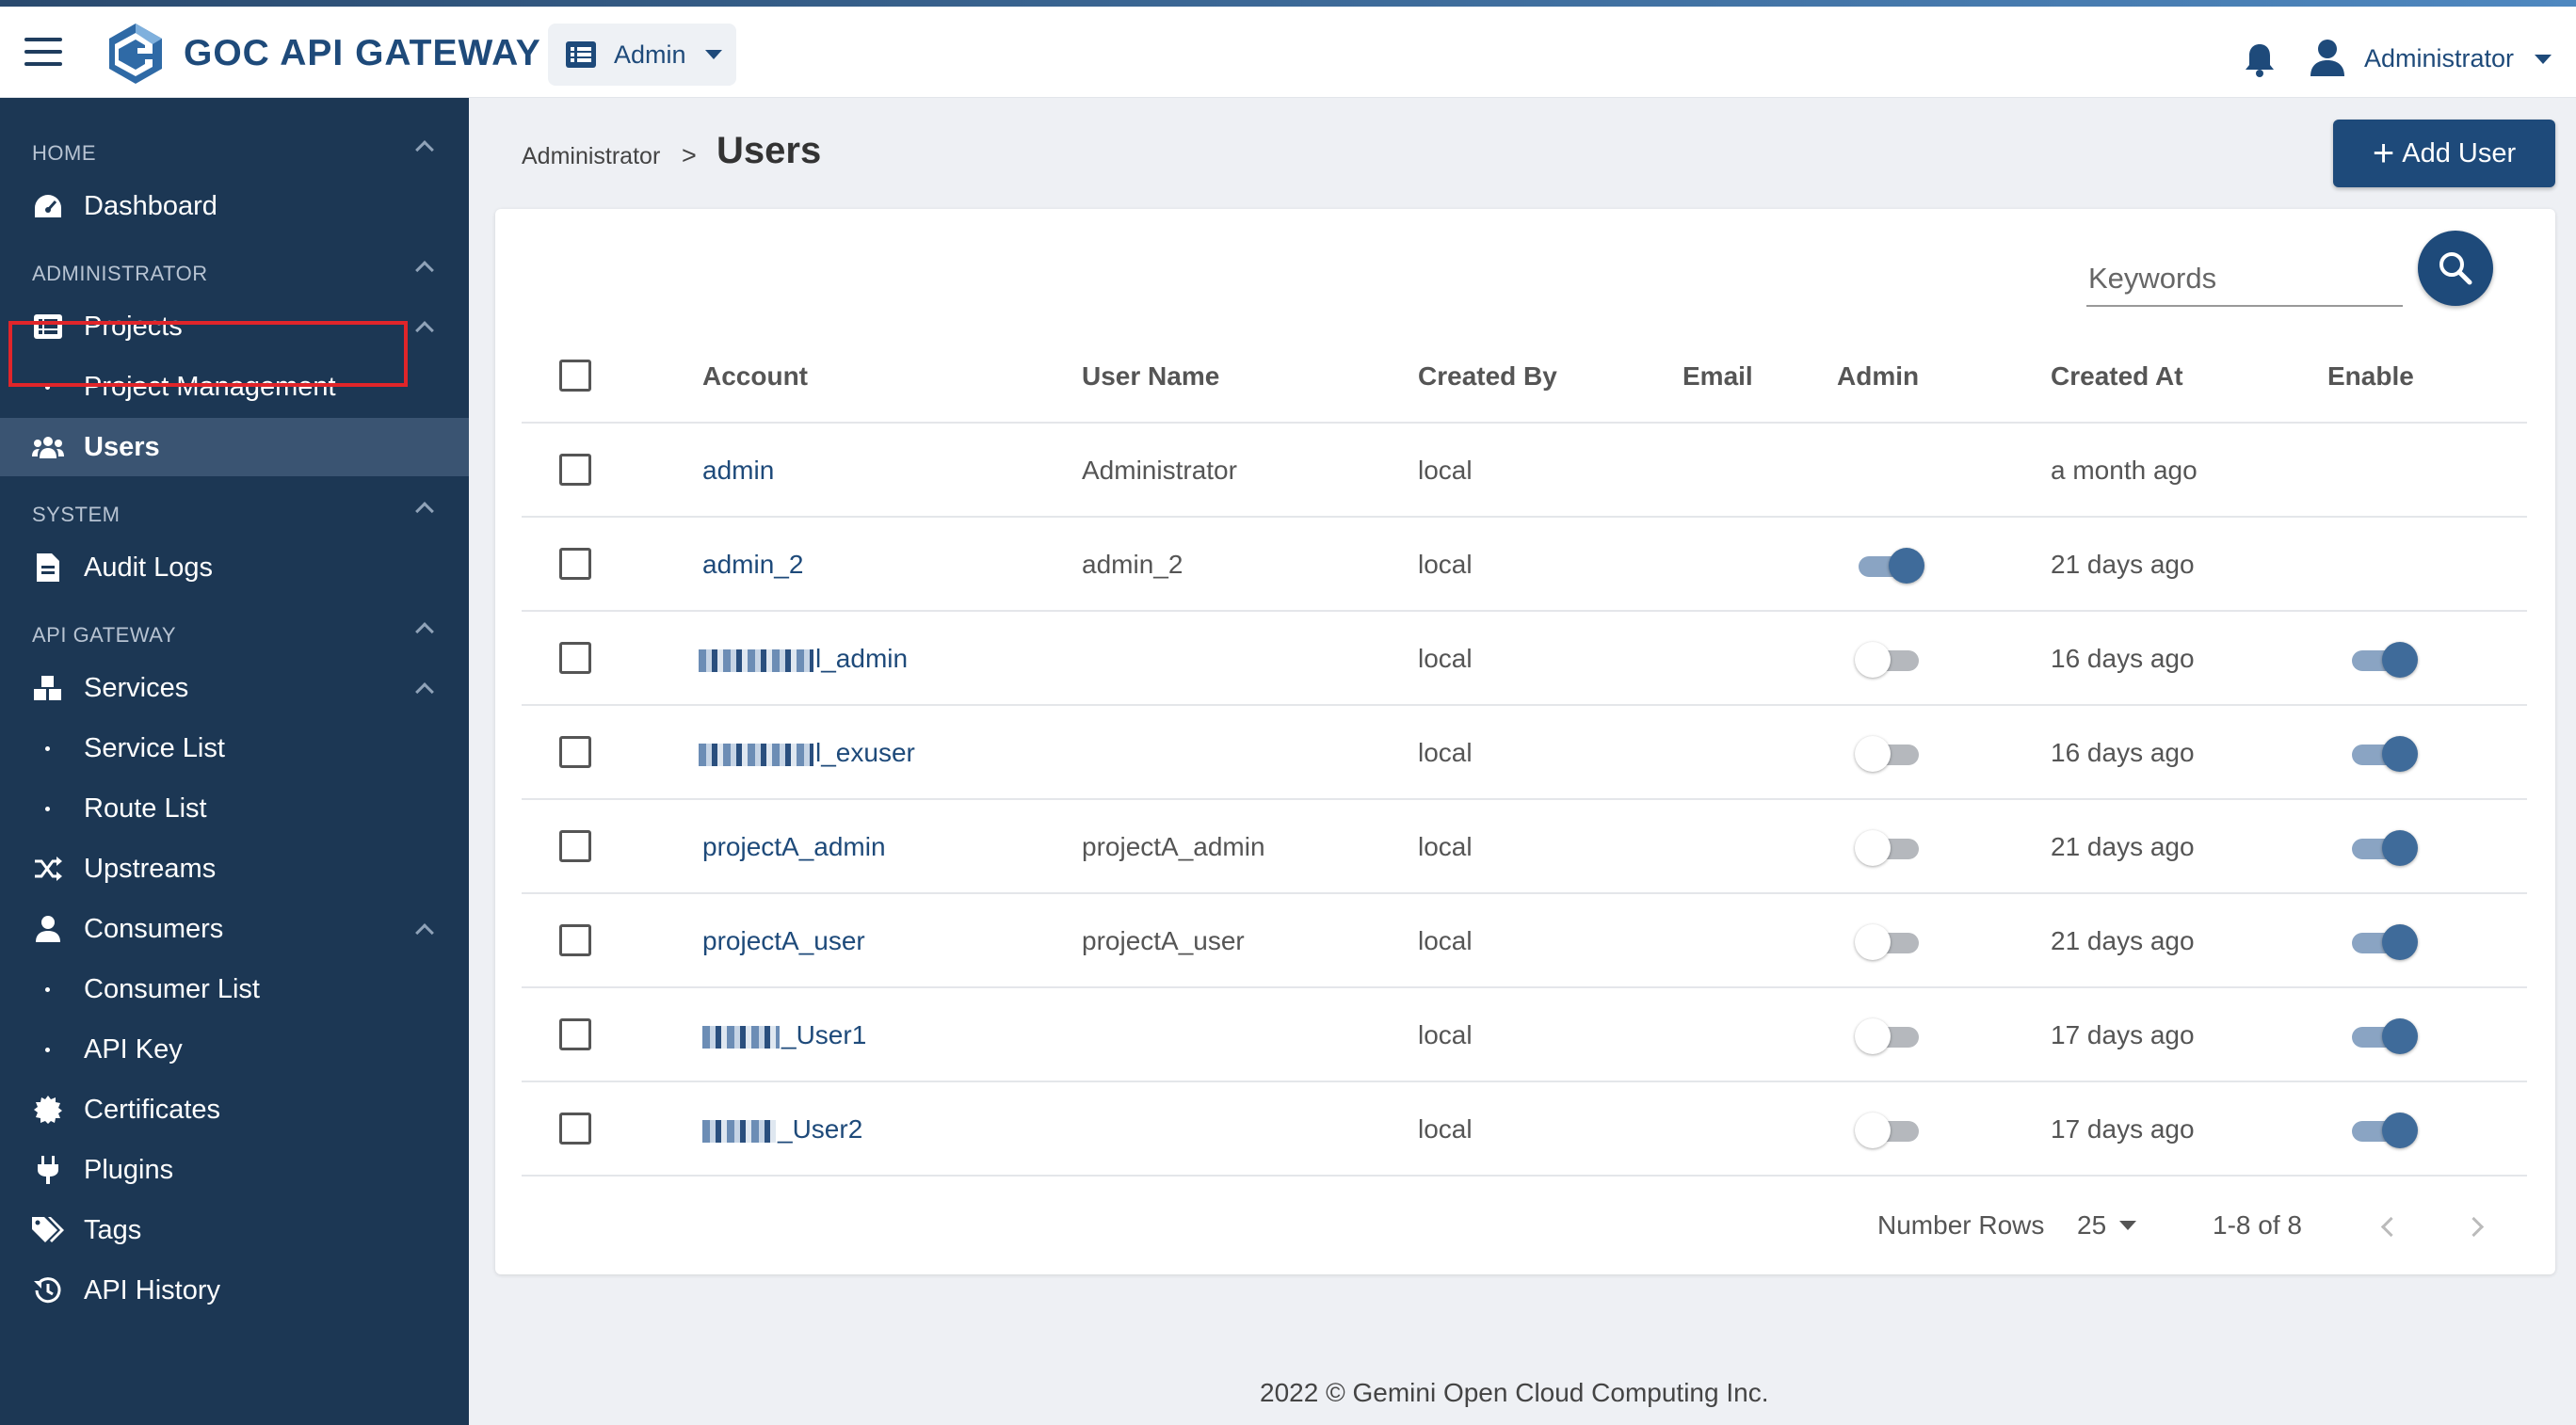  I want to click on sidebar-section-api-gateway: API GATEWAY, so click(104, 635).